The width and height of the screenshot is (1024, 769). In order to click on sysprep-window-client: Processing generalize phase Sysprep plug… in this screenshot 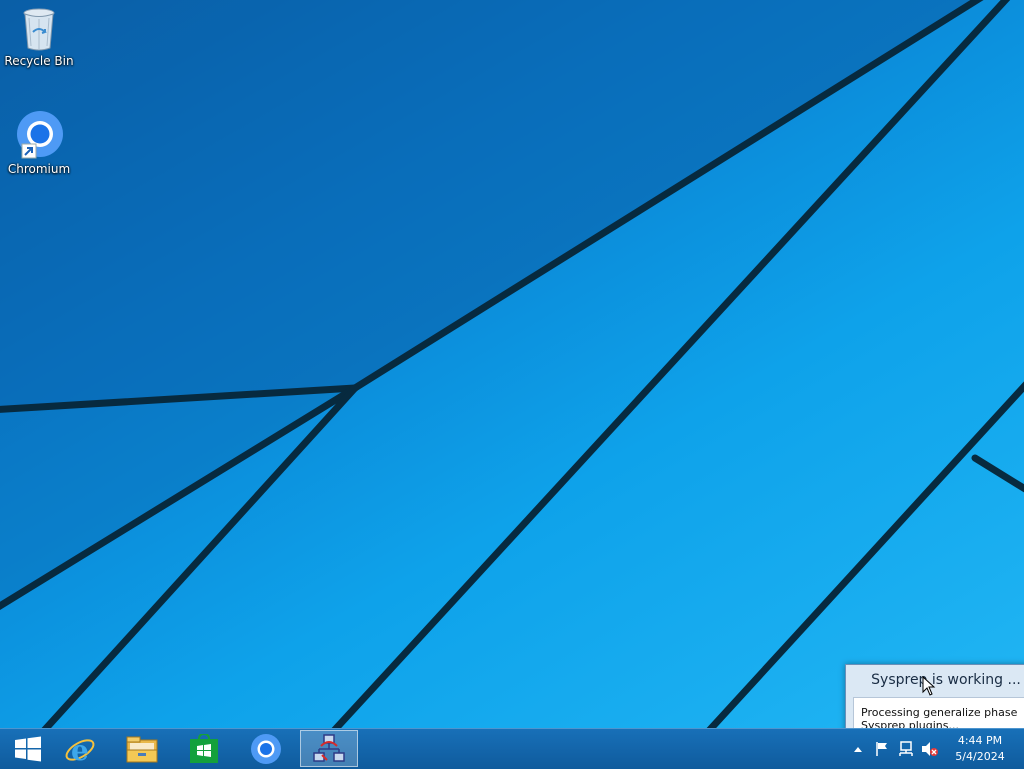, I will do `click(938, 712)`.